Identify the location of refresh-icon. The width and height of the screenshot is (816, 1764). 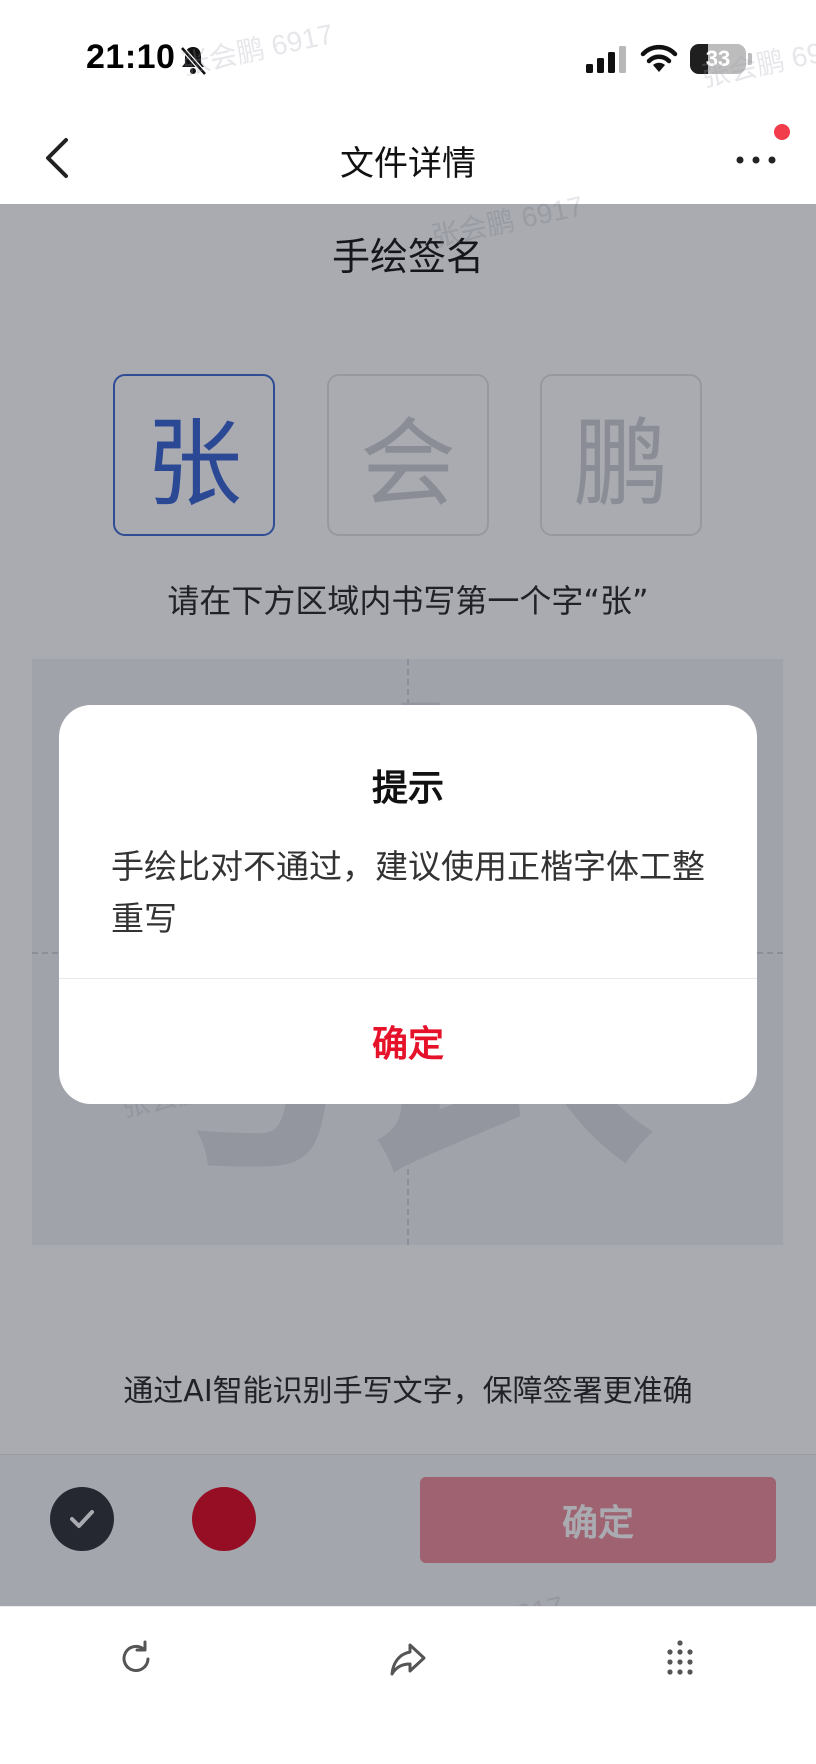
(136, 1659).